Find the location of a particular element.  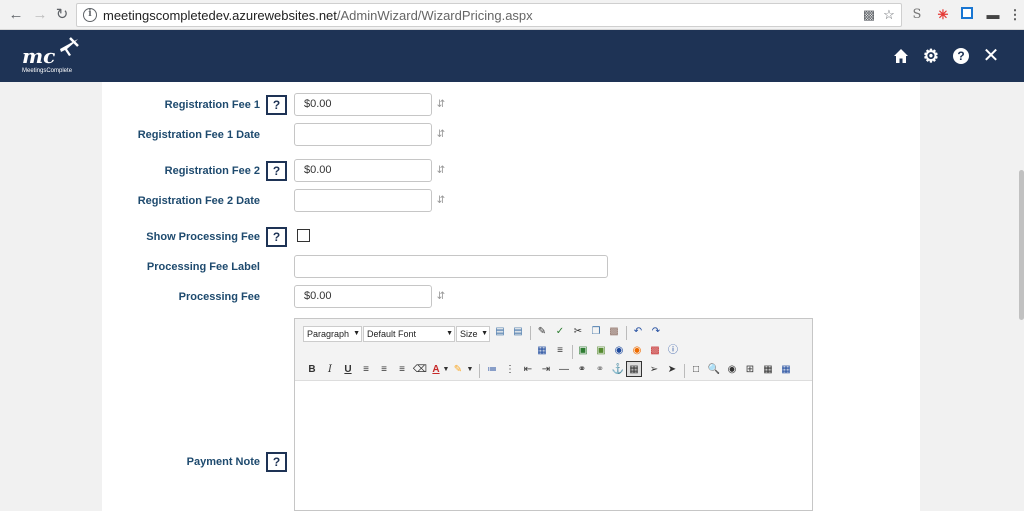

layer-icon: ⊞ is located at coordinates (750, 370).